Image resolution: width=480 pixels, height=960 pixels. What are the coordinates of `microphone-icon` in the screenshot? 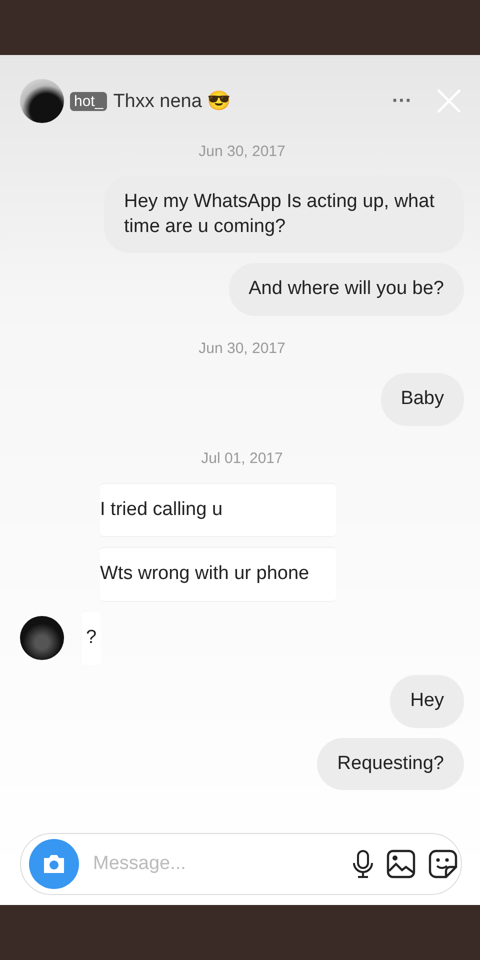 It's located at (363, 864).